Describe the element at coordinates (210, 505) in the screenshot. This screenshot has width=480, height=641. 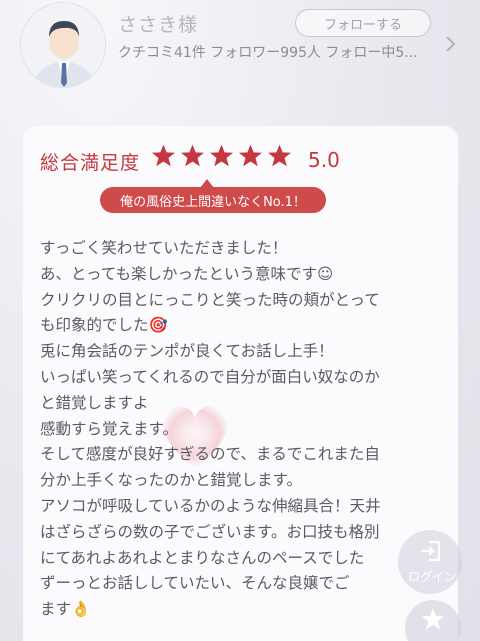
I see `review-line: アソコが呼吸しているかのような伸縮具合！天井` at that location.